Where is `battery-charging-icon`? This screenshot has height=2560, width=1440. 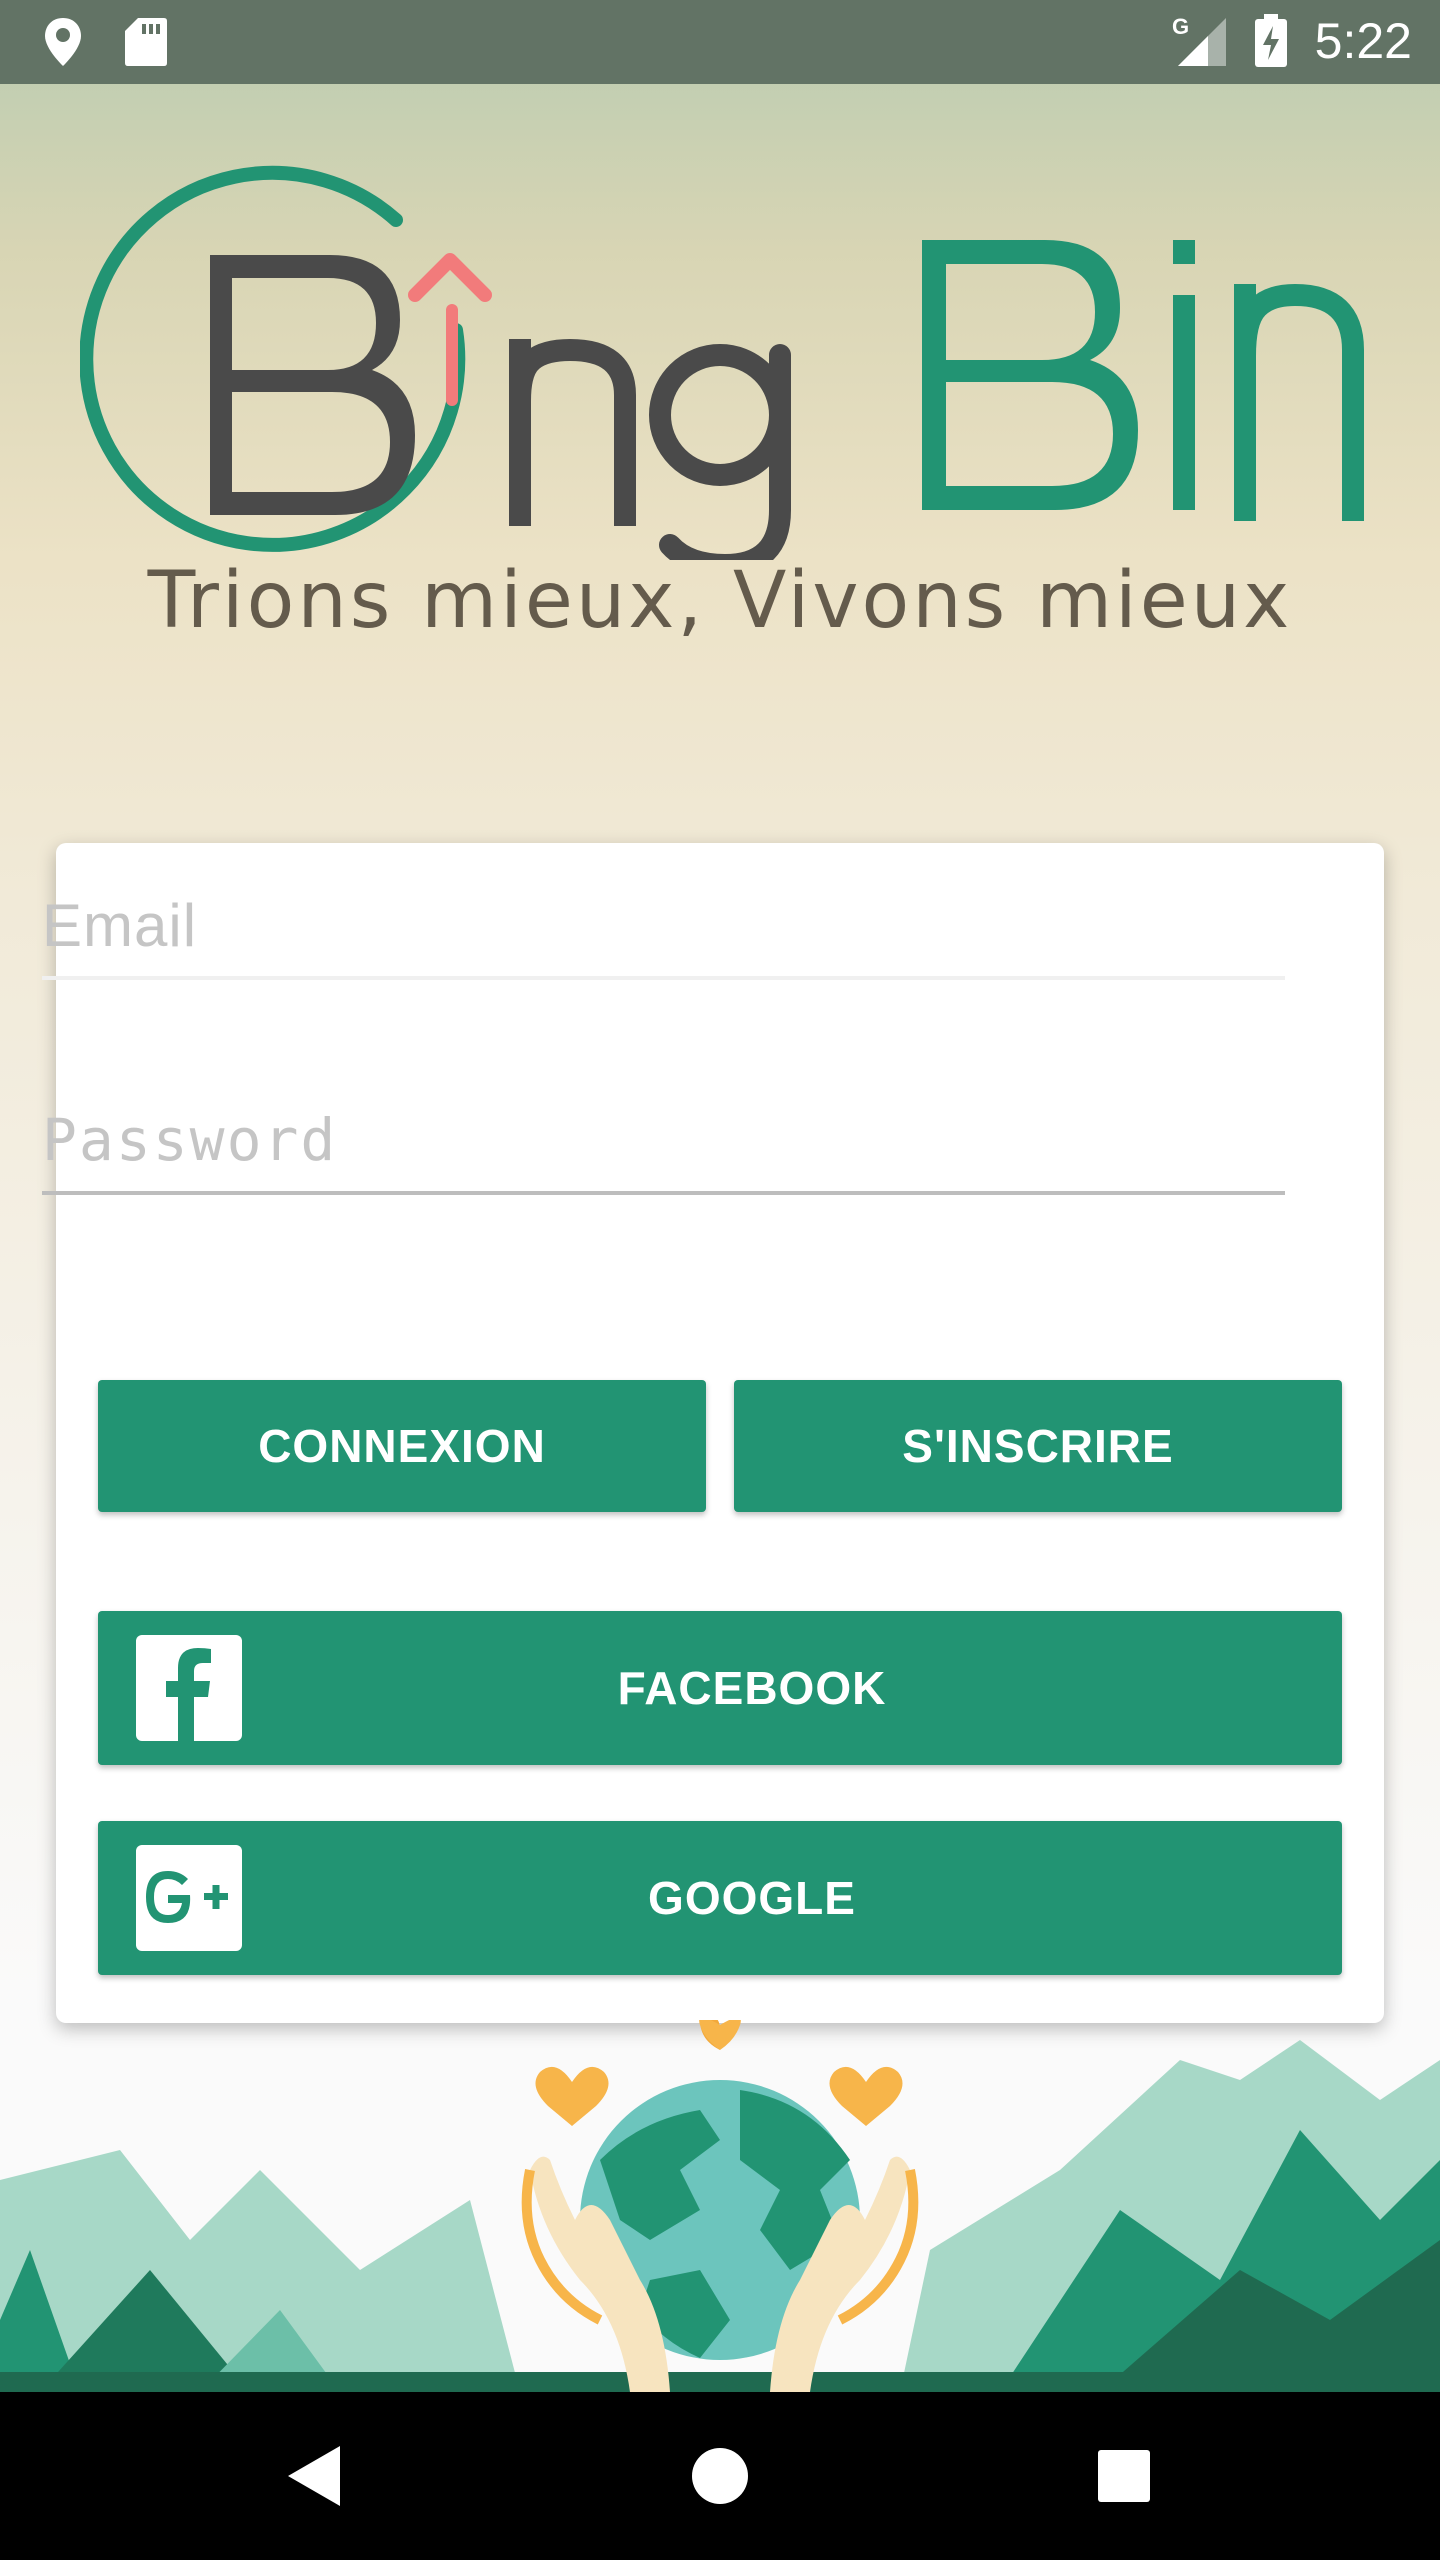 battery-charging-icon is located at coordinates (1271, 40).